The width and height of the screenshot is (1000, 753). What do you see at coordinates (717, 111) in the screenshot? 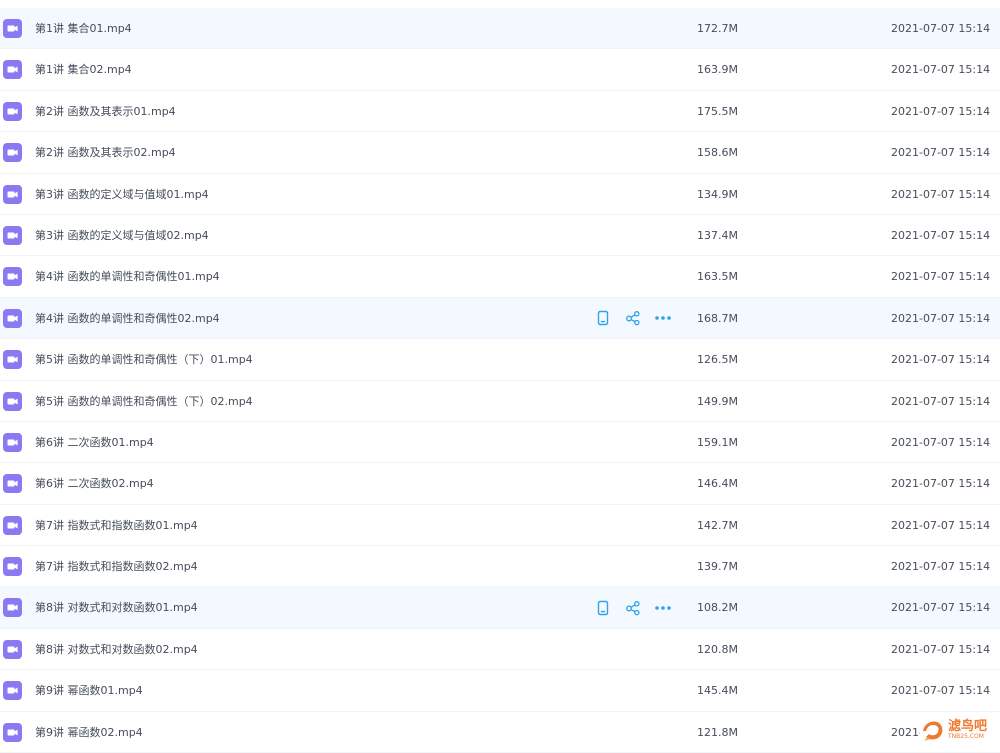
I see `file-size: 175.5M` at bounding box center [717, 111].